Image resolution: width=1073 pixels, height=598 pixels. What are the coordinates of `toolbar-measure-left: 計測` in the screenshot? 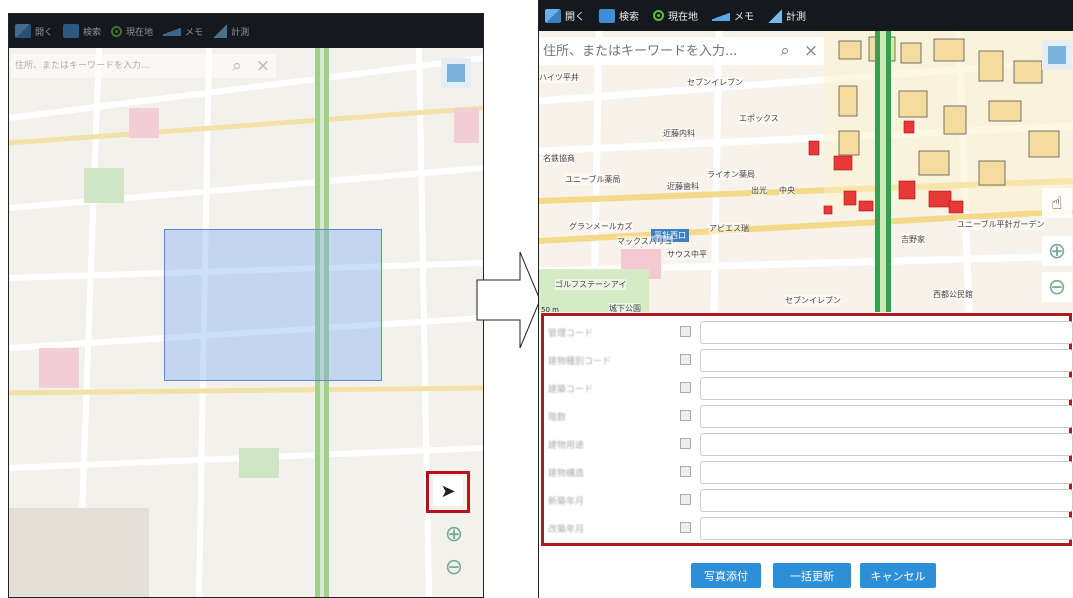 It's located at (231, 31).